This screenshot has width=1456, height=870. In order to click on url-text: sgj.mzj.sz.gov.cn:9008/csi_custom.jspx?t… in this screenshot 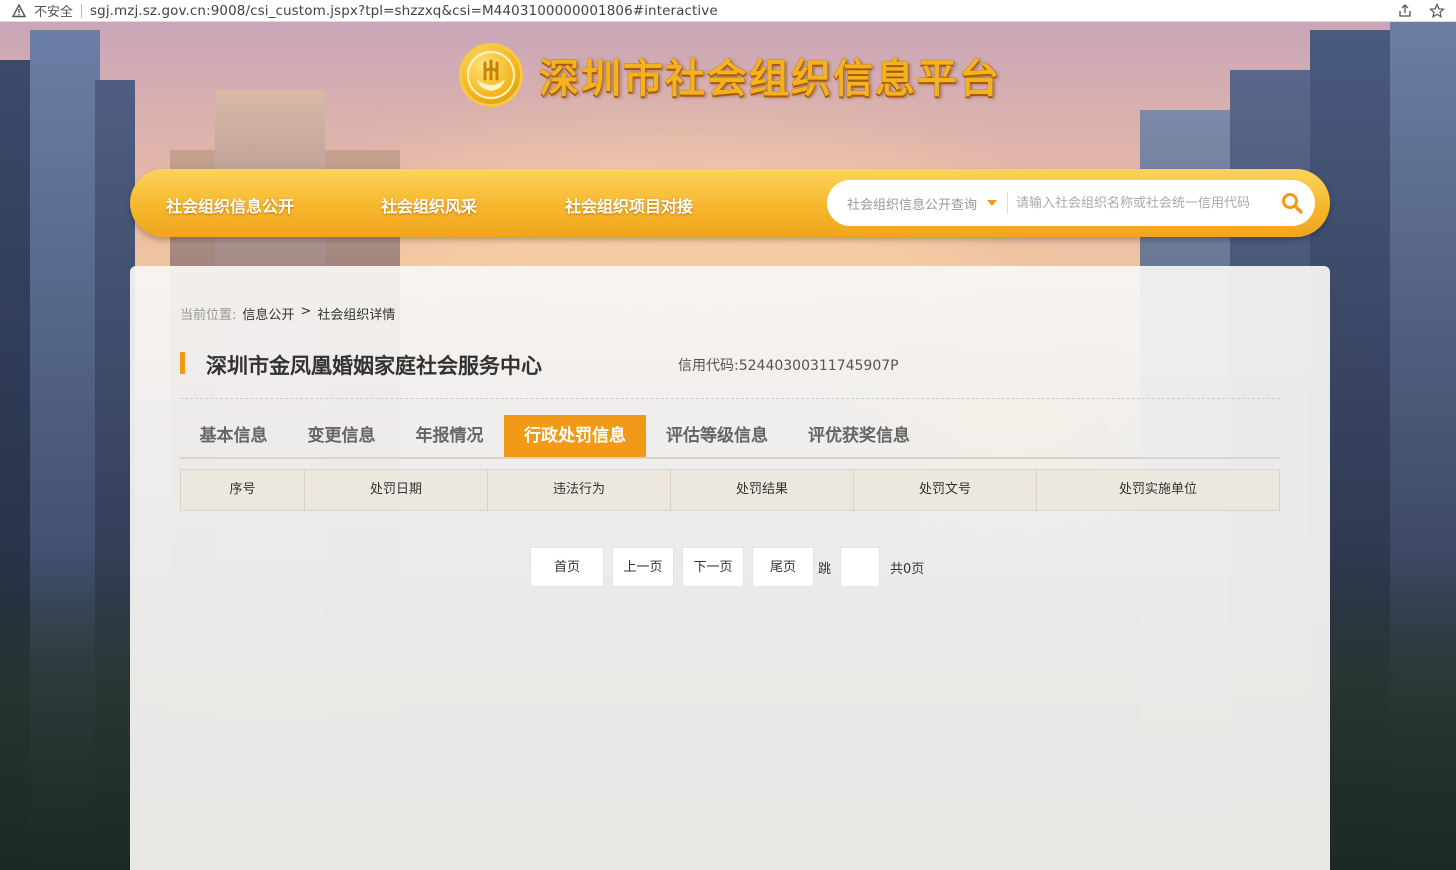, I will do `click(404, 11)`.